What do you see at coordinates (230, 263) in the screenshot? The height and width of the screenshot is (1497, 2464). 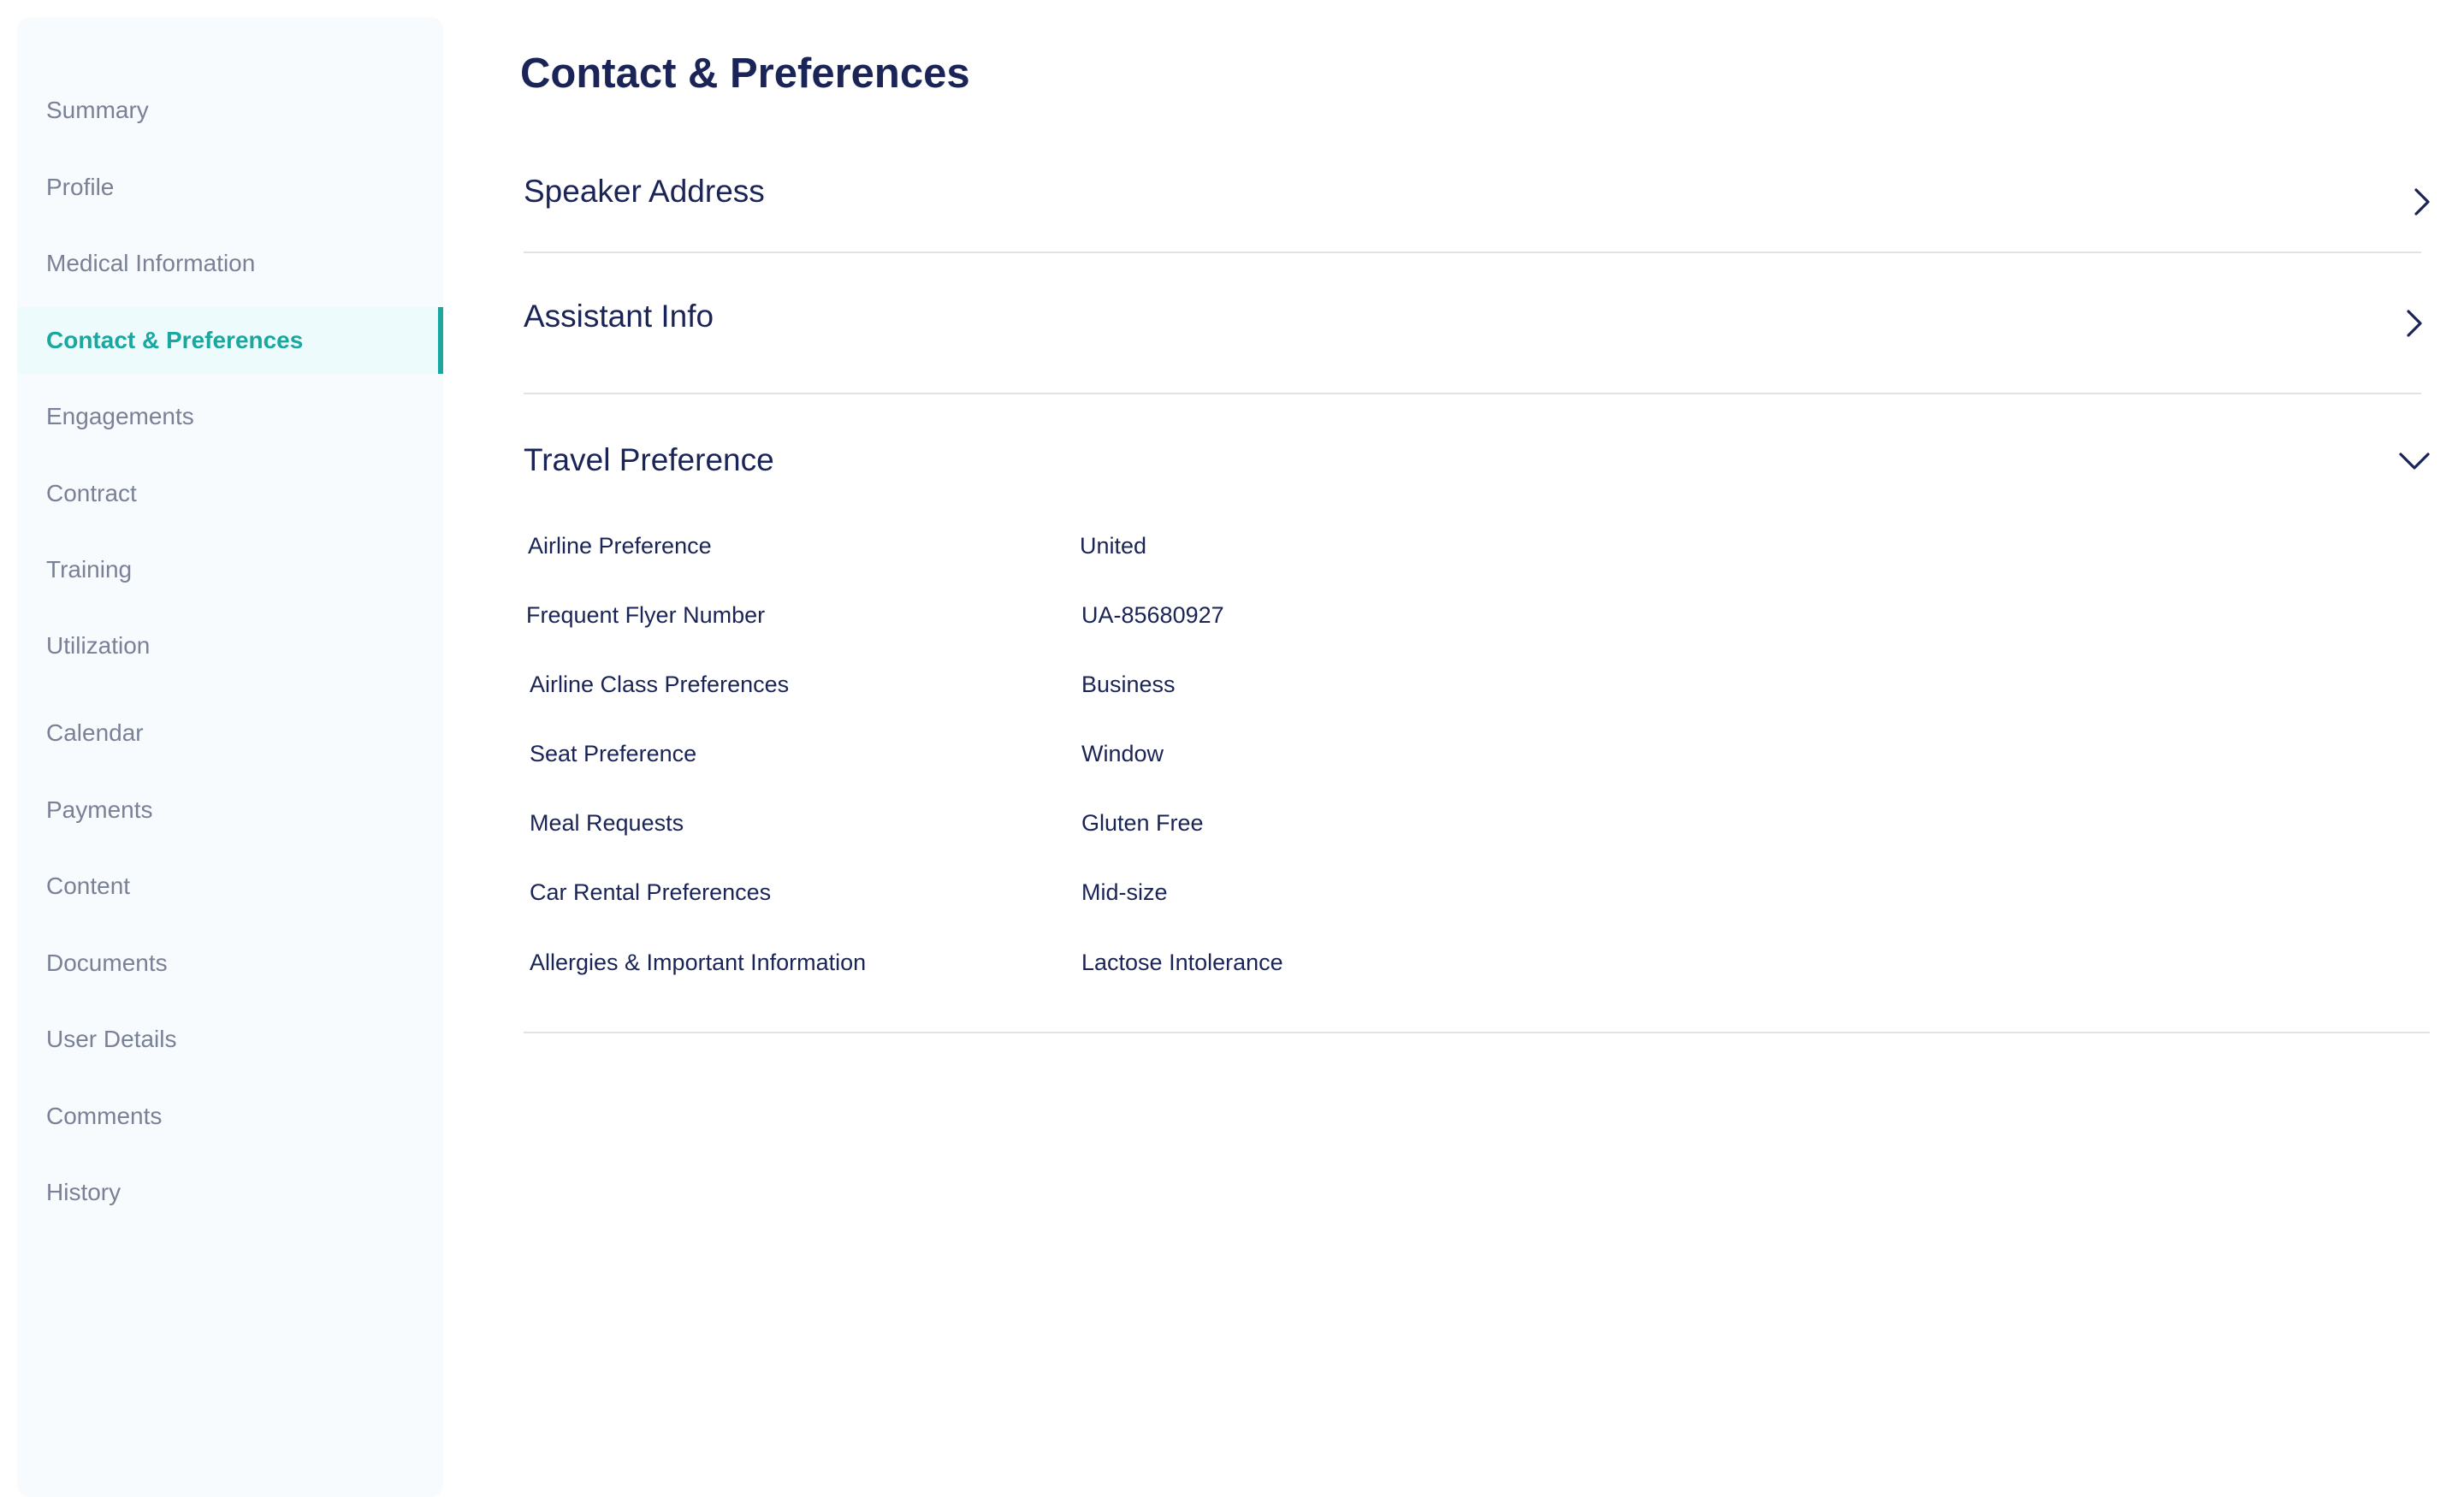 I see `sidebar-item-medical-information: Medical Information` at bounding box center [230, 263].